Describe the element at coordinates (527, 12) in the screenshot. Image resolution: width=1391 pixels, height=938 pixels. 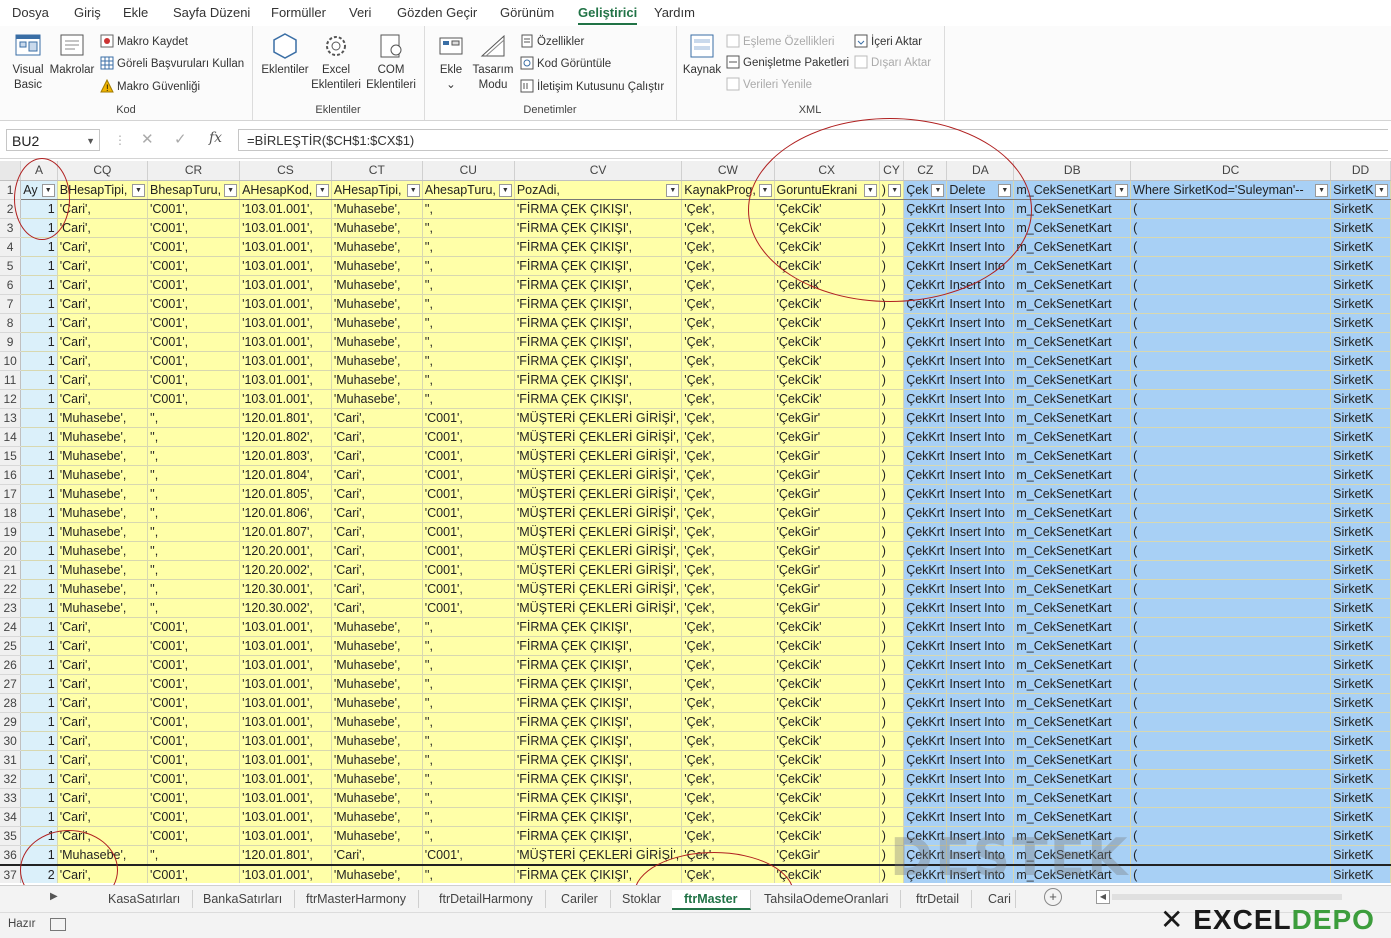
I see `menu-gorunum: Görünüm` at that location.